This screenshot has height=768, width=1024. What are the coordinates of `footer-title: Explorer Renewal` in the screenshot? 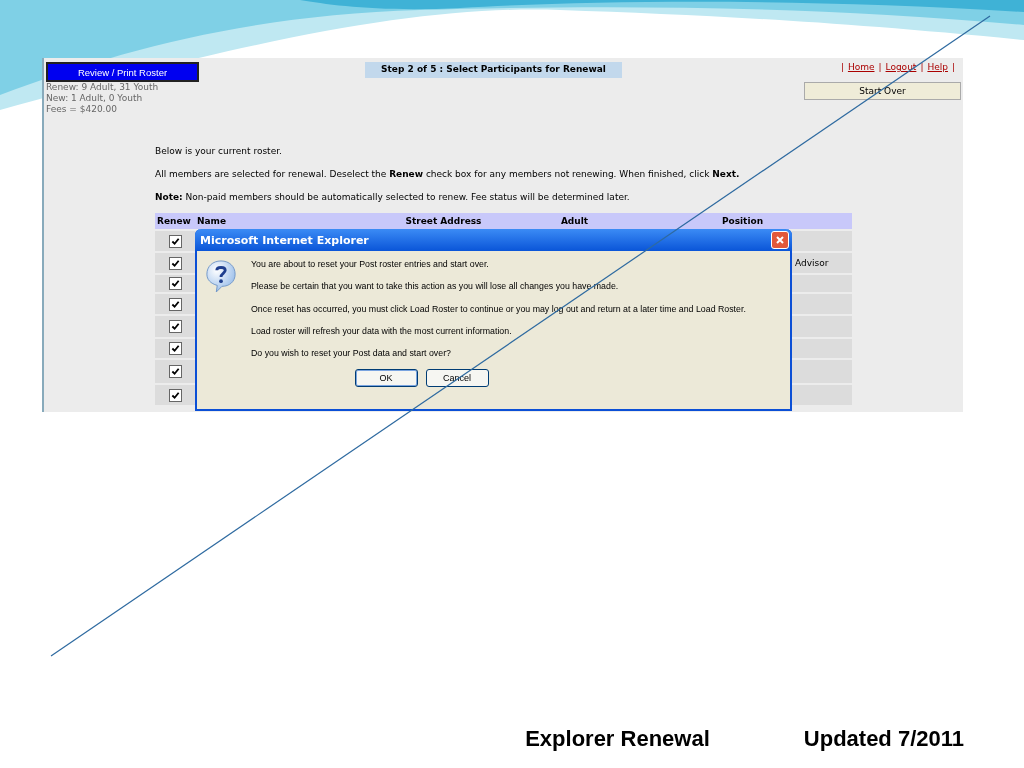 It's located at (617, 739).